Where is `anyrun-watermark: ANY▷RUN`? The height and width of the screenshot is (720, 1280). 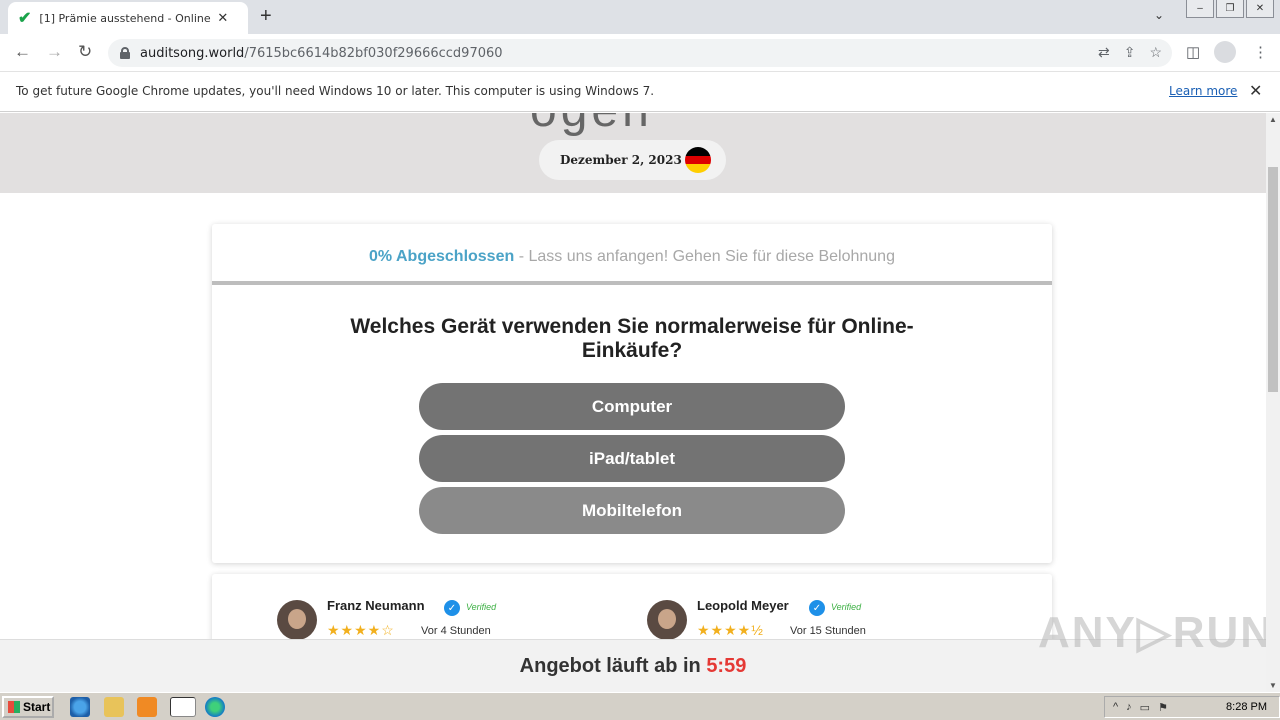
anyrun-watermark: ANY▷RUN is located at coordinates (1156, 632).